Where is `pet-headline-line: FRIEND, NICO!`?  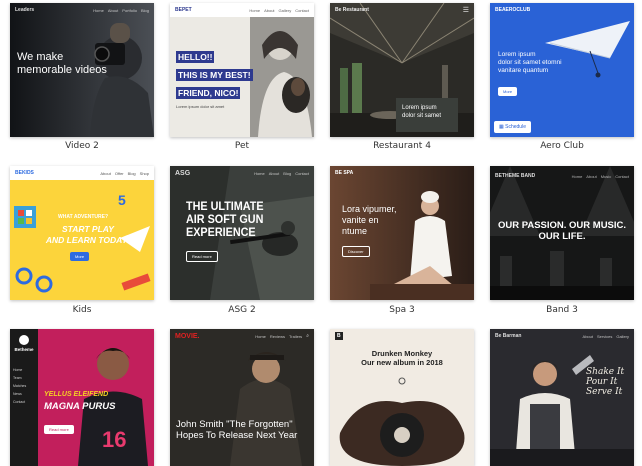 pet-headline-line: FRIEND, NICO! is located at coordinates (208, 93).